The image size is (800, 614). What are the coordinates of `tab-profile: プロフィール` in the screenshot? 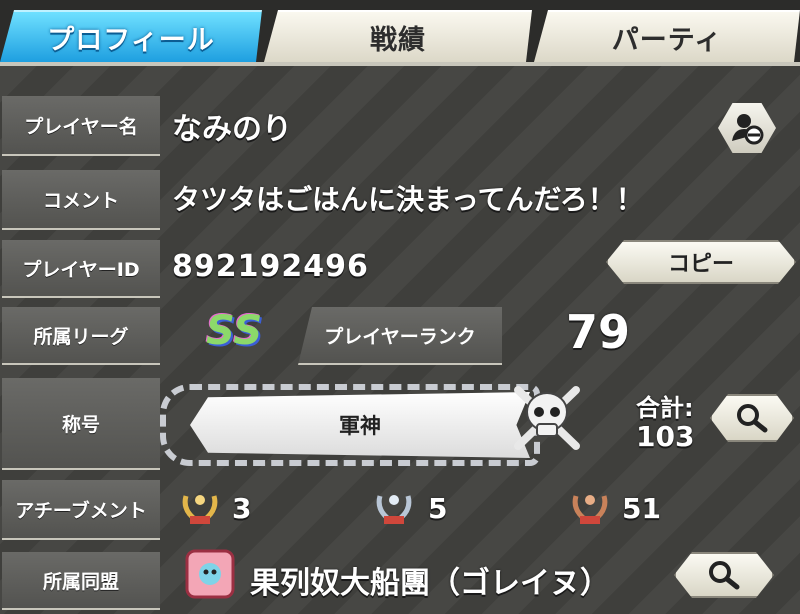 It's located at (131, 36).